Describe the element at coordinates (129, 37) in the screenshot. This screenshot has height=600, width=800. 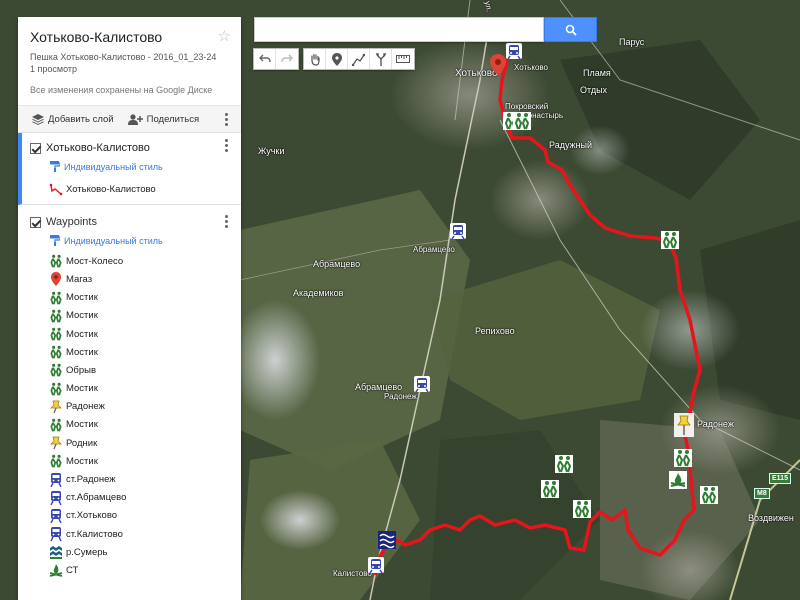
I see `map-title: Хотьково-Калистово` at that location.